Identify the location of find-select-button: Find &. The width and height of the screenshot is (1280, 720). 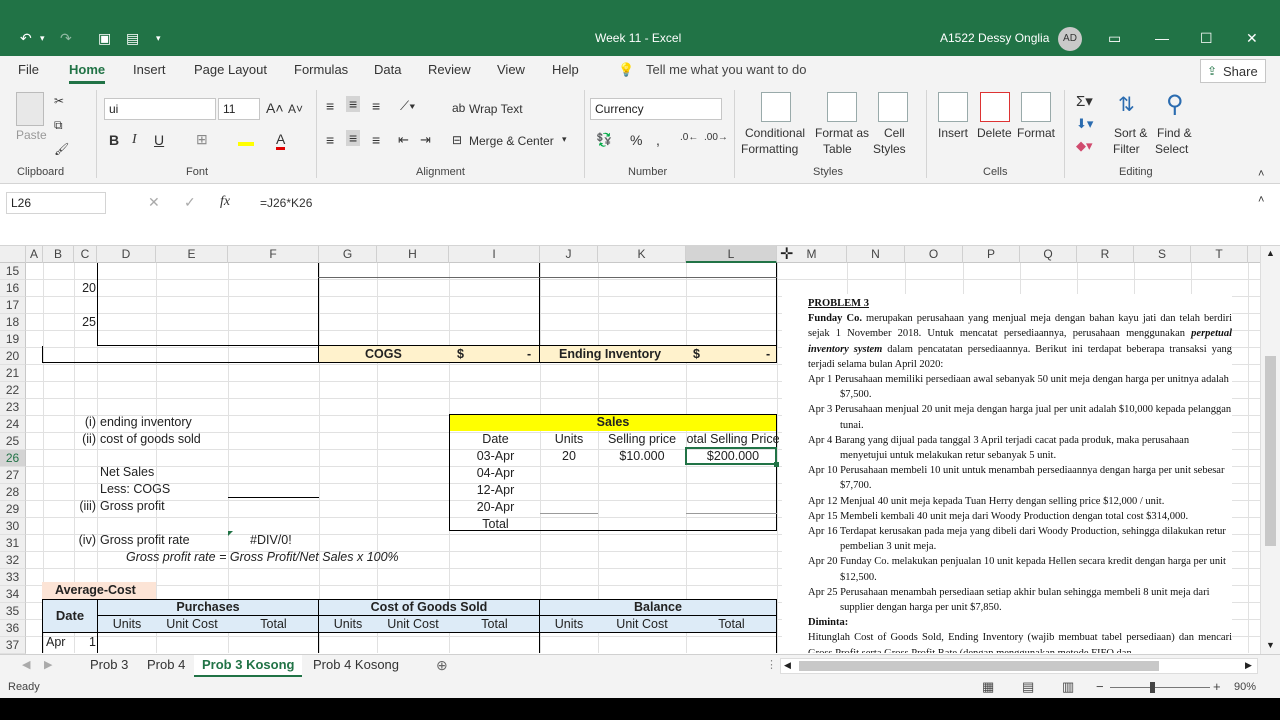
(1174, 133).